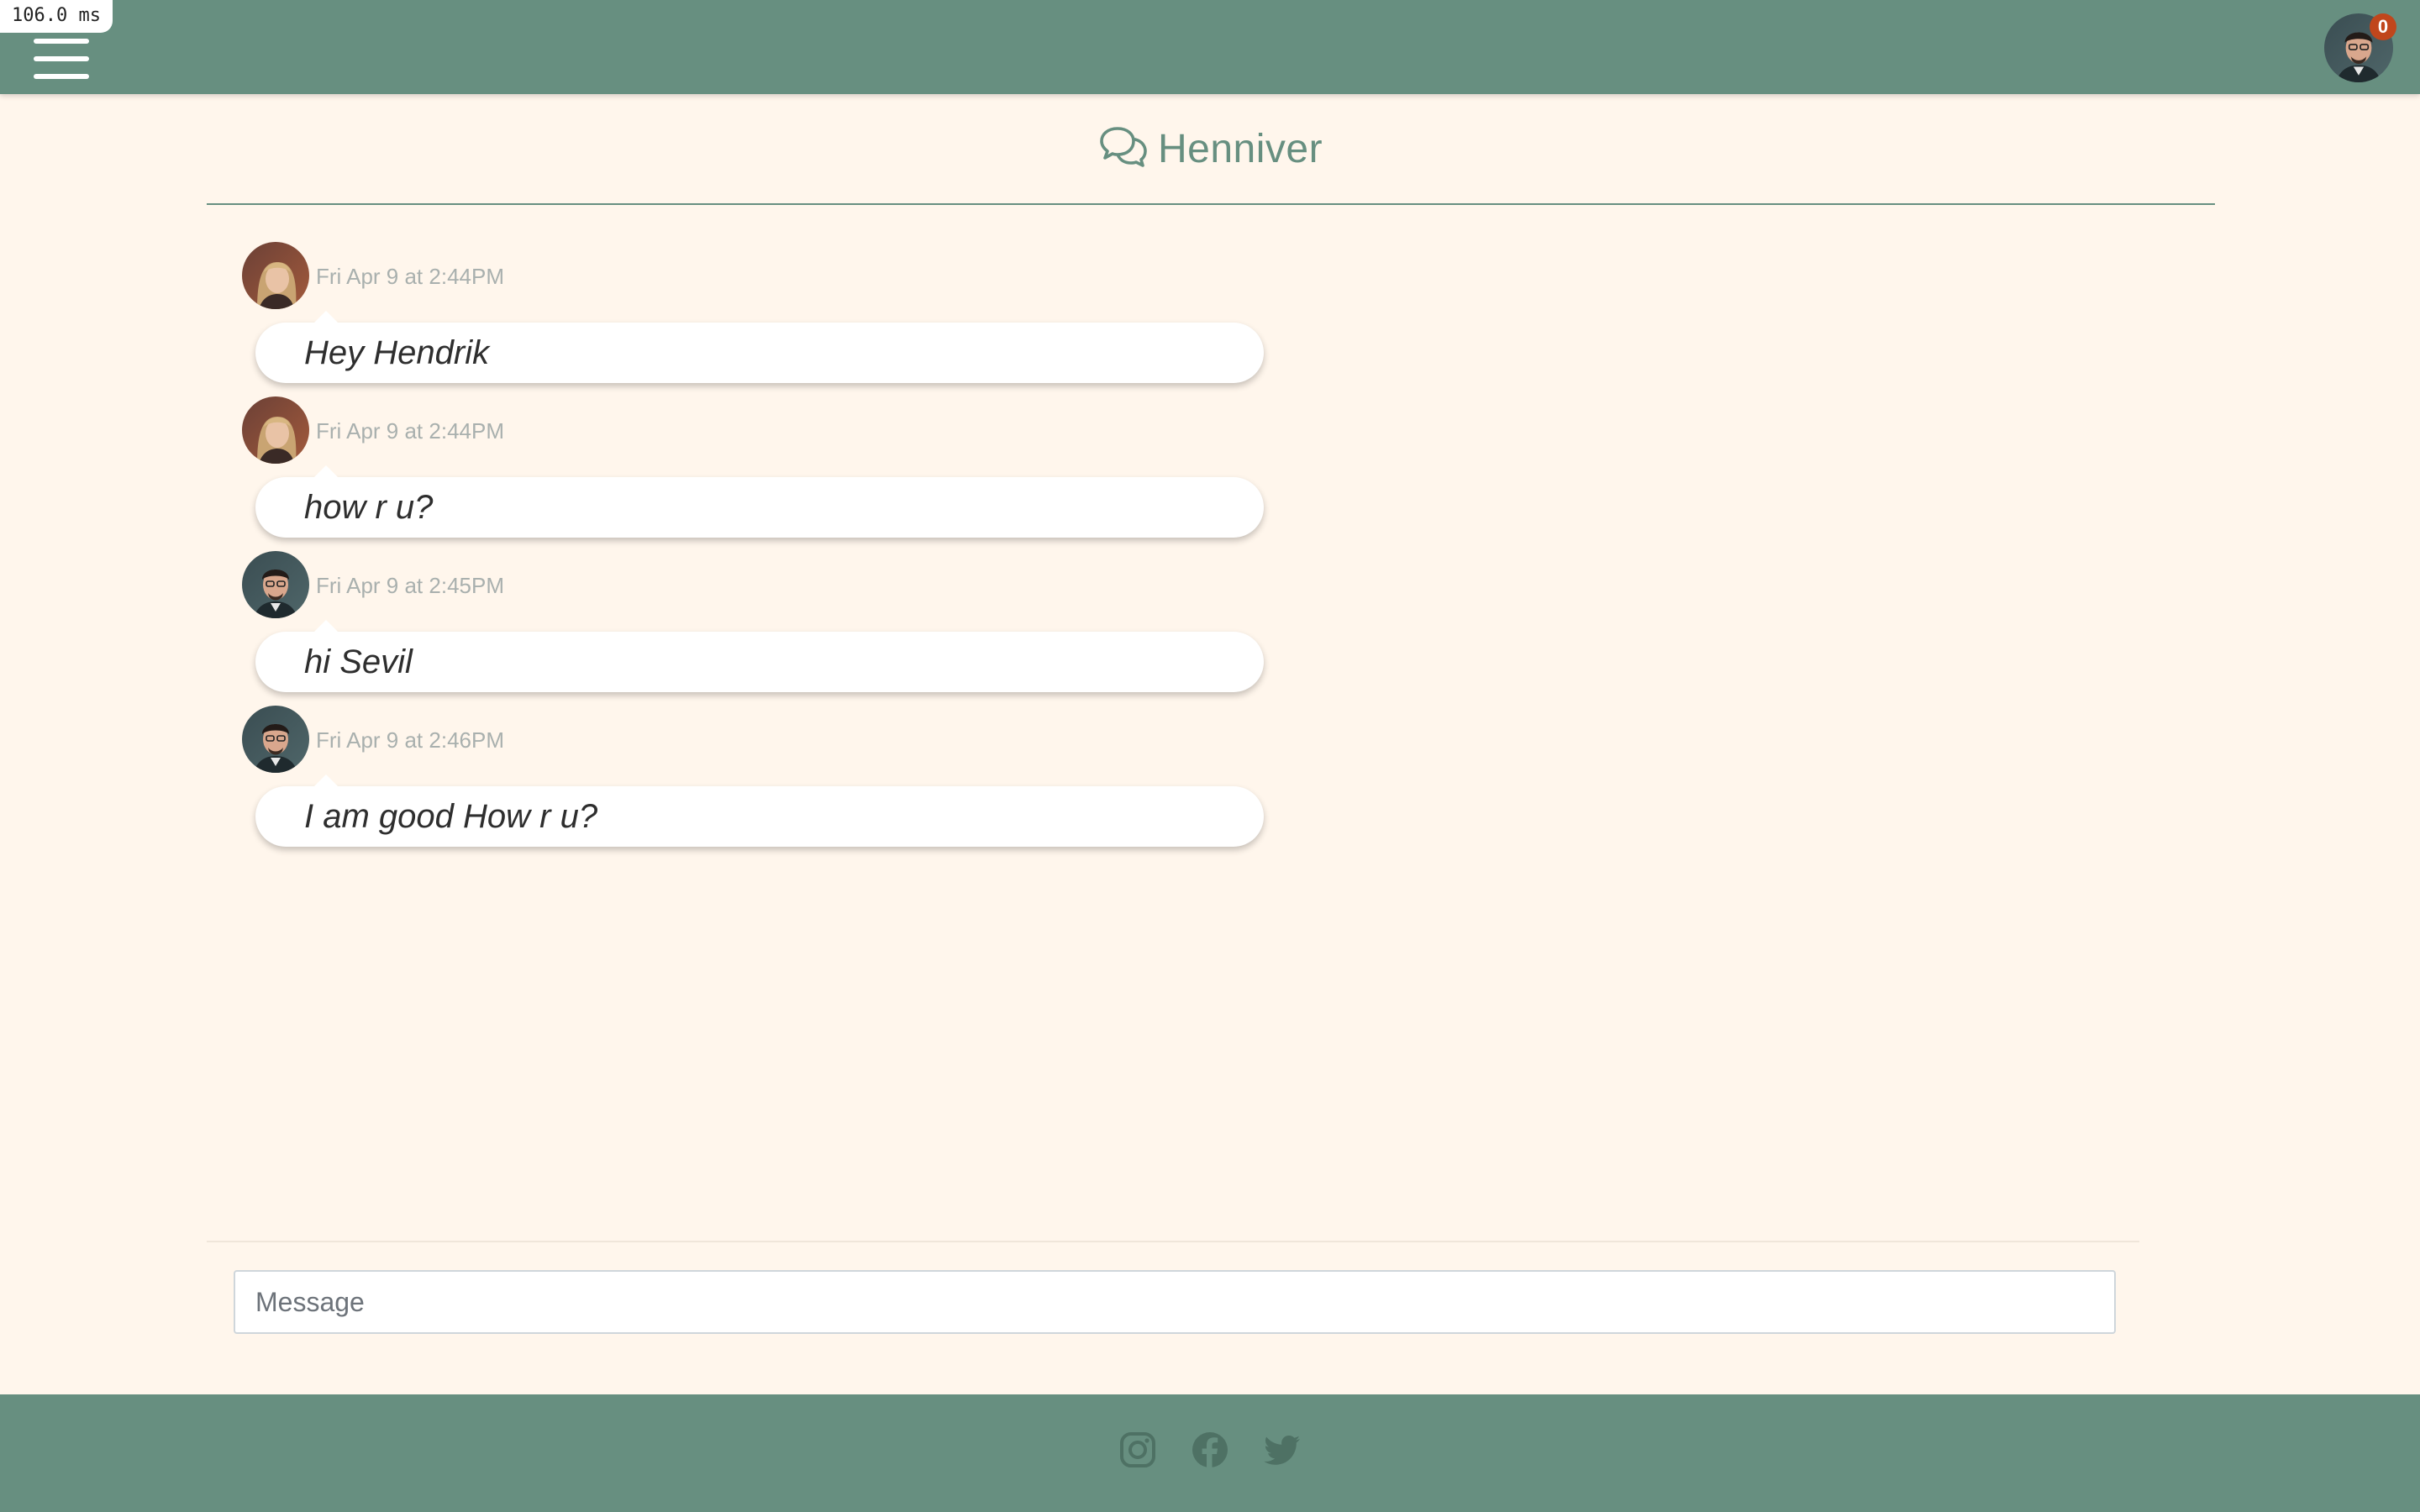 This screenshot has height=1512, width=2420. Describe the element at coordinates (410, 740) in the screenshot. I see `message-timestamp: Fri Apr 9 at 2:46PM` at that location.